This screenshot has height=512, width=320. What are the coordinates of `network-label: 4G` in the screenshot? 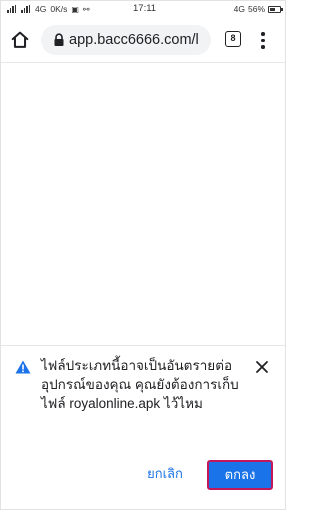 It's located at (41, 9).